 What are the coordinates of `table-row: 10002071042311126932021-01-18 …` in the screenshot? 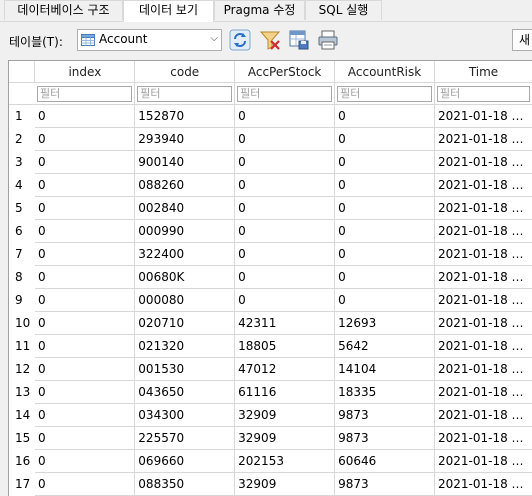 It's located at (270, 323).